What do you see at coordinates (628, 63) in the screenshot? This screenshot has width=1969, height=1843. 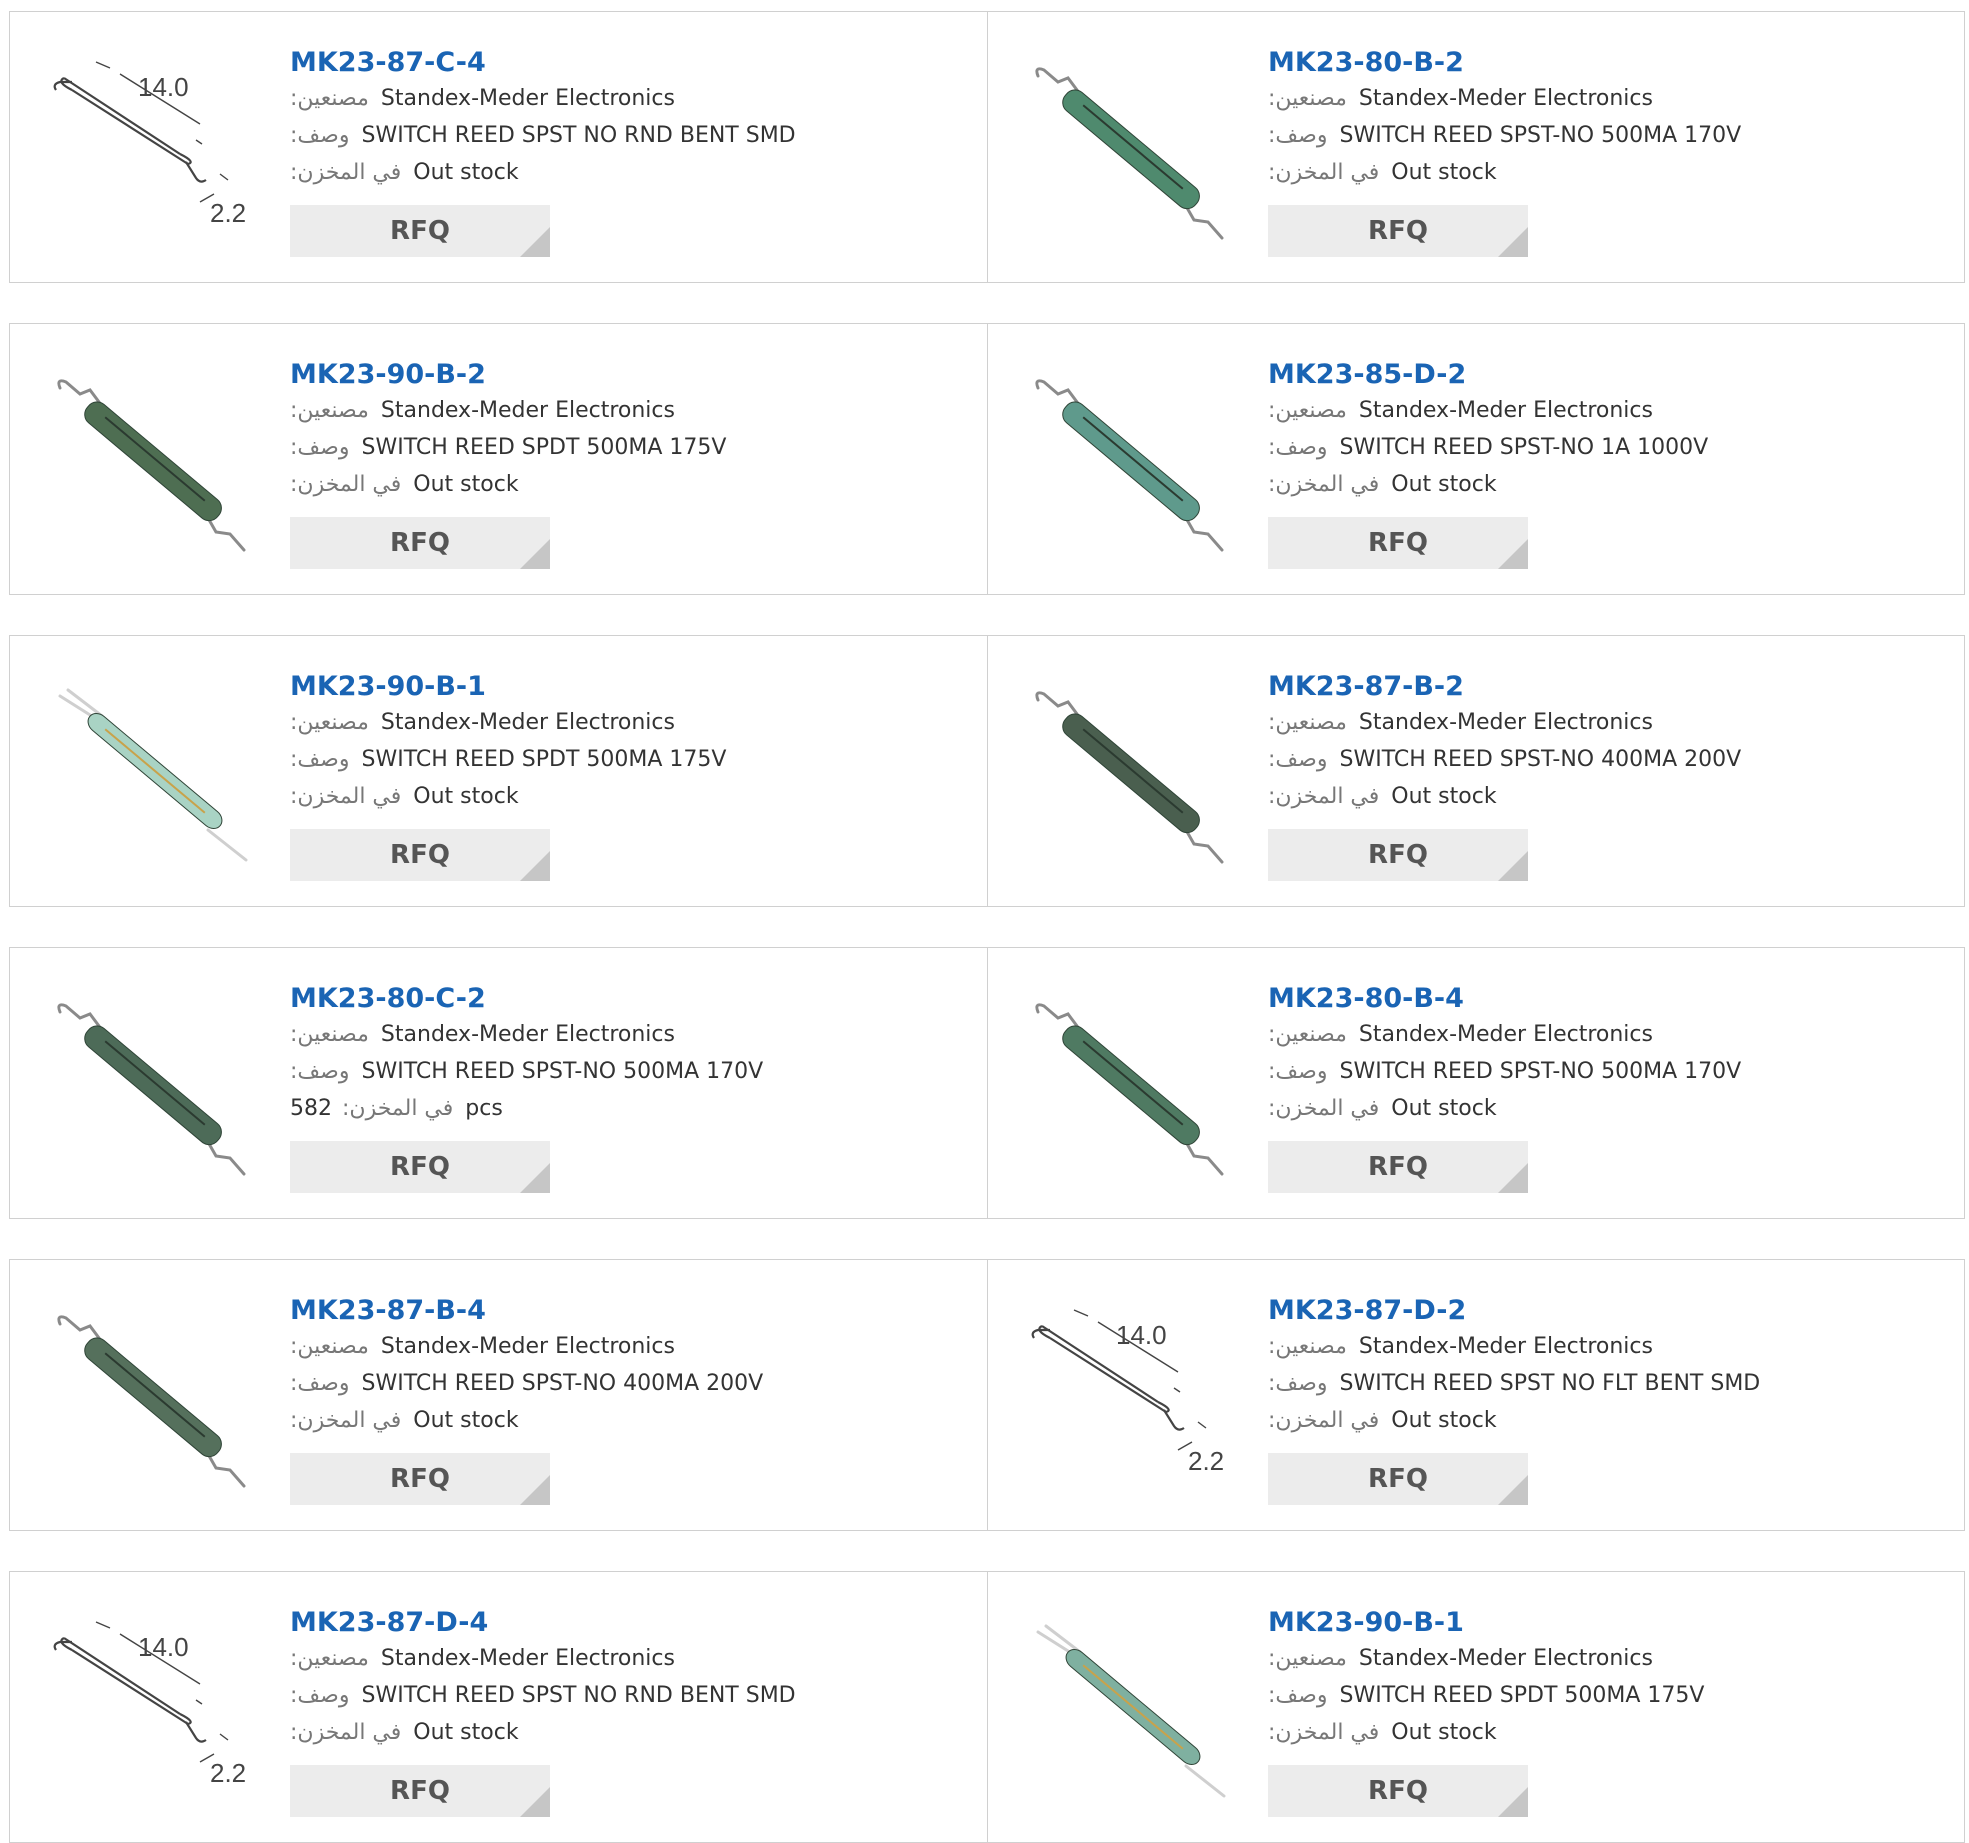 I see `product-part-number-link: MK23-87-C-4` at bounding box center [628, 63].